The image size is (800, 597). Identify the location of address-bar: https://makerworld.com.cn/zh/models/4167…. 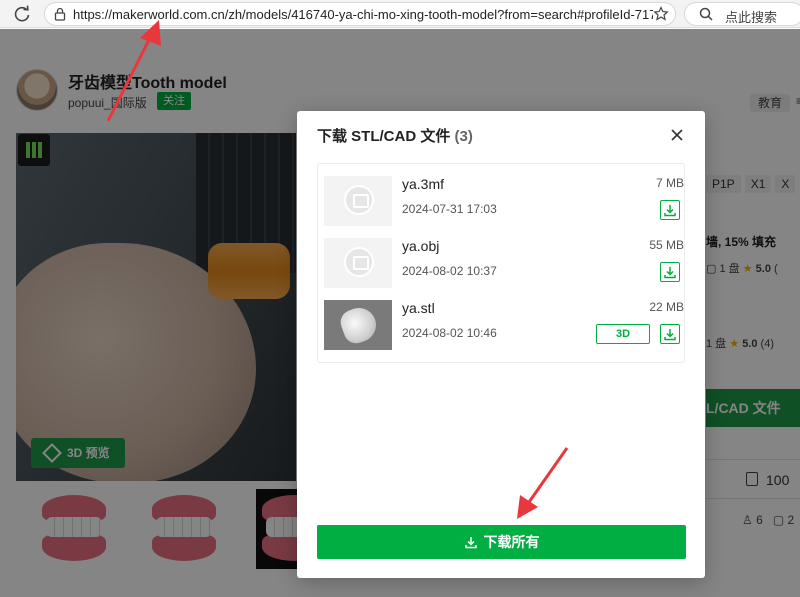
(360, 14).